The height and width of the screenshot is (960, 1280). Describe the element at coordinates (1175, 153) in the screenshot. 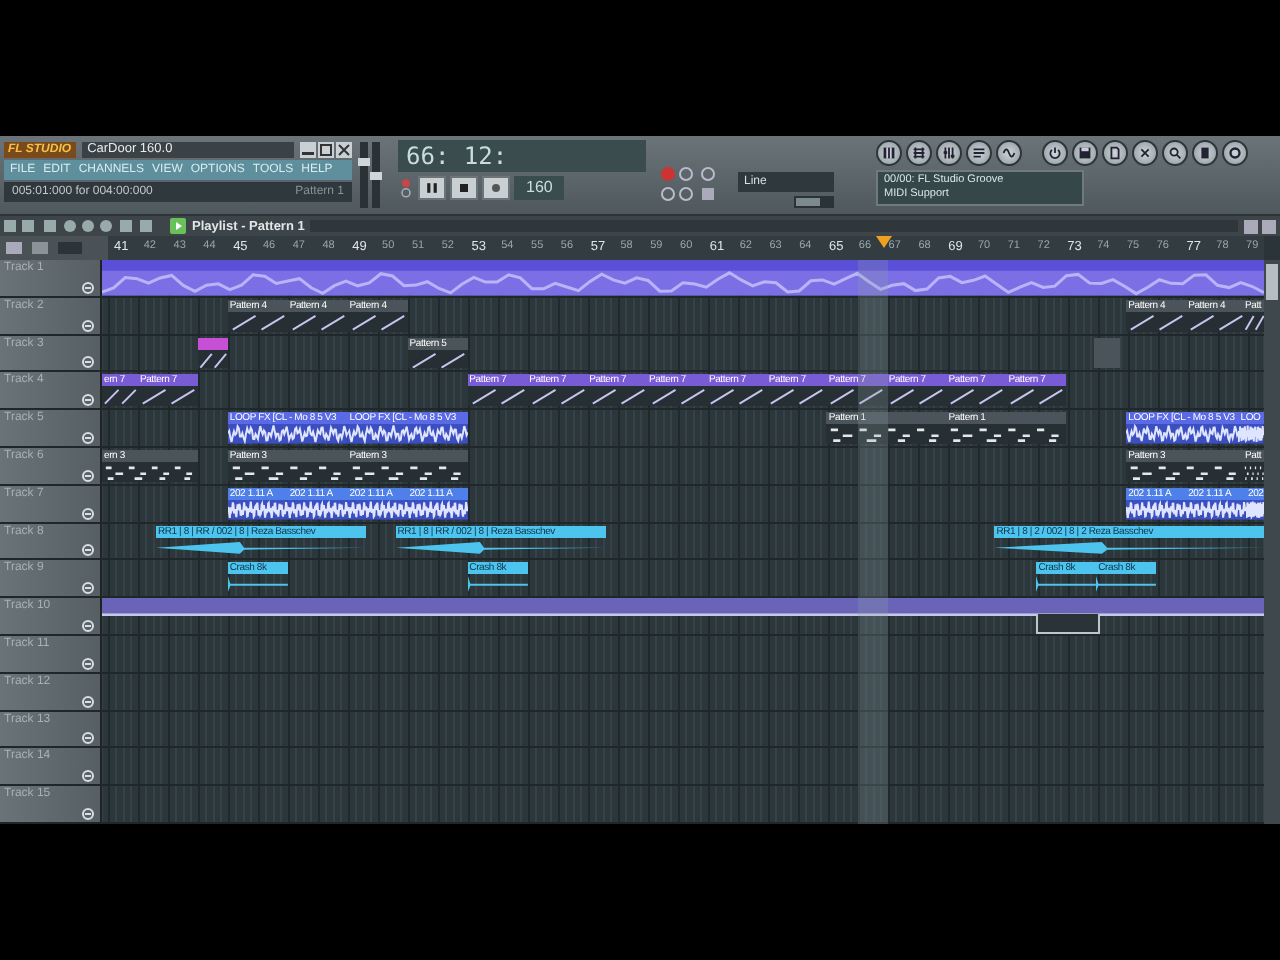

I see `search-icon` at that location.